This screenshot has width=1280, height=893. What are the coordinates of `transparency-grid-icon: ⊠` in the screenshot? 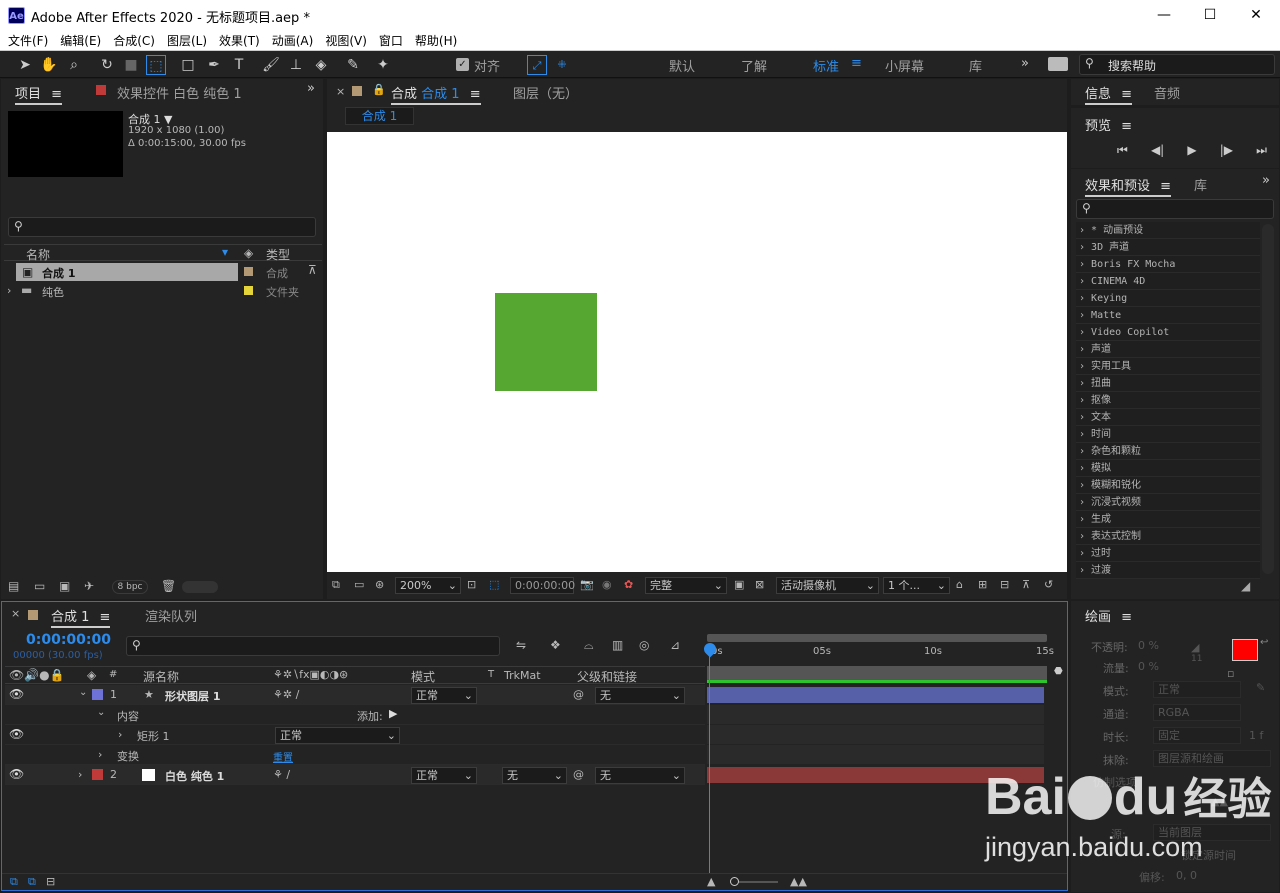 It's located at (759, 584).